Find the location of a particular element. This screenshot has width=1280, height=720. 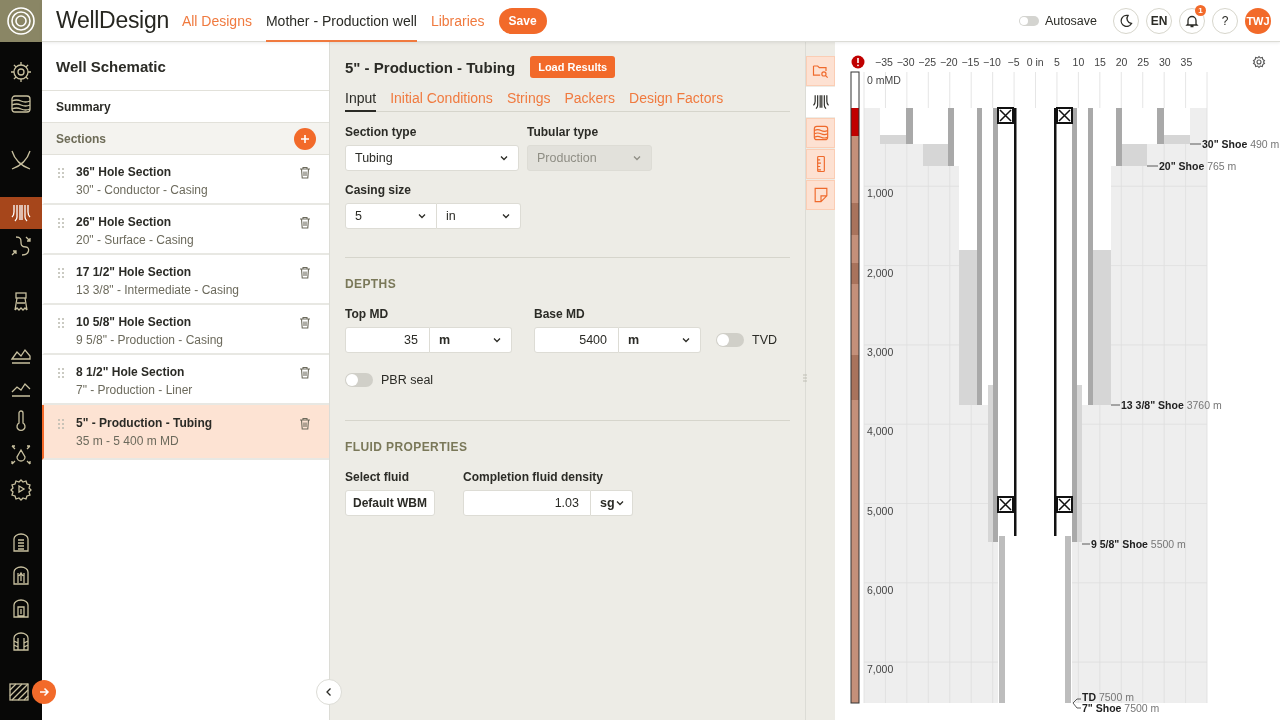

shoe-label: 20" Shoe 765 m is located at coordinates (1198, 166).